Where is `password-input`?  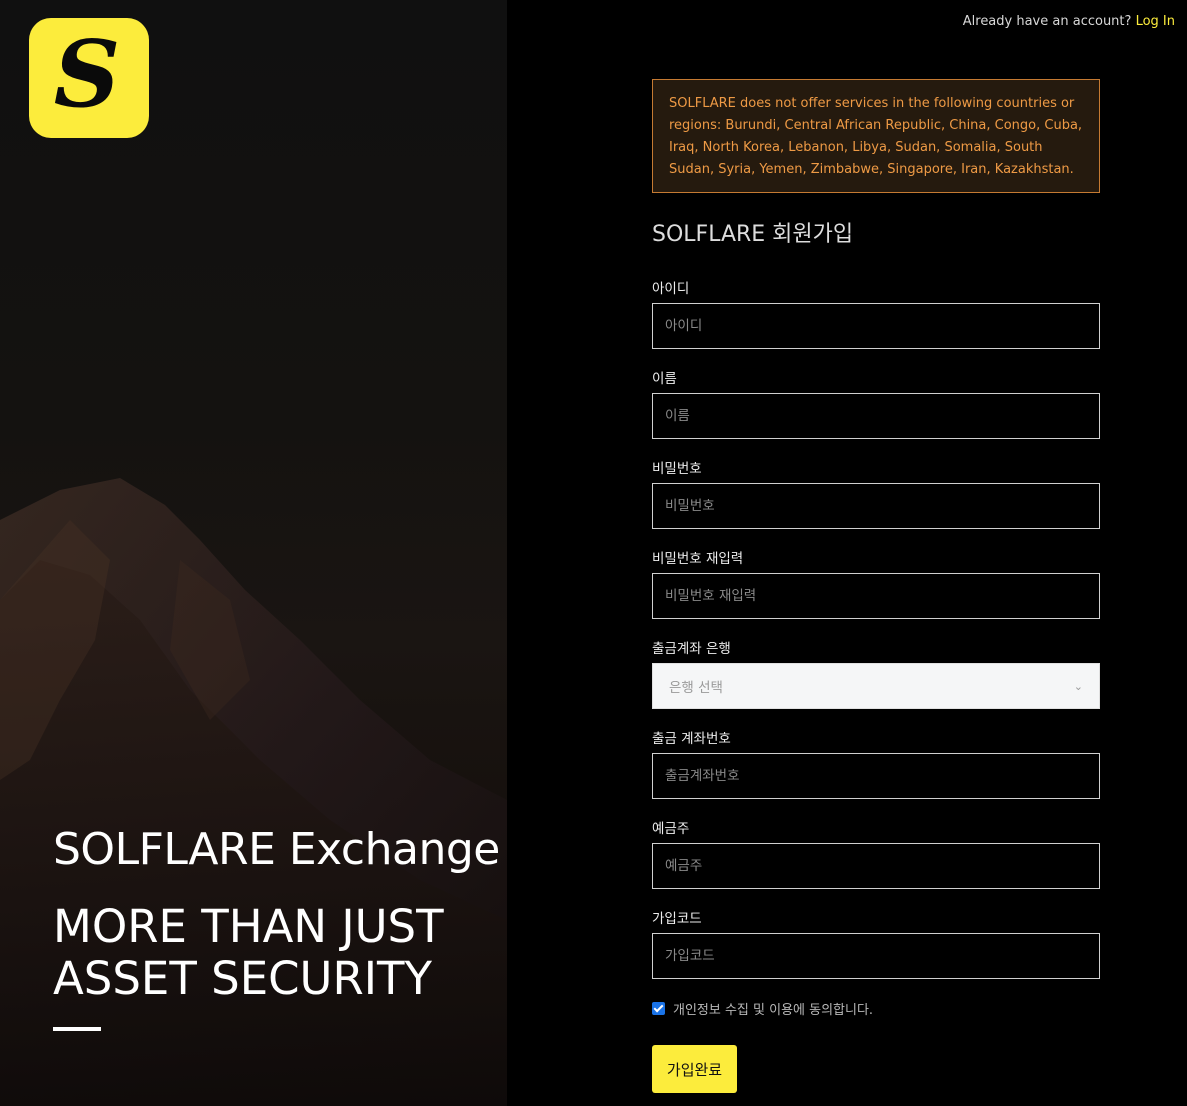
password-input is located at coordinates (876, 506).